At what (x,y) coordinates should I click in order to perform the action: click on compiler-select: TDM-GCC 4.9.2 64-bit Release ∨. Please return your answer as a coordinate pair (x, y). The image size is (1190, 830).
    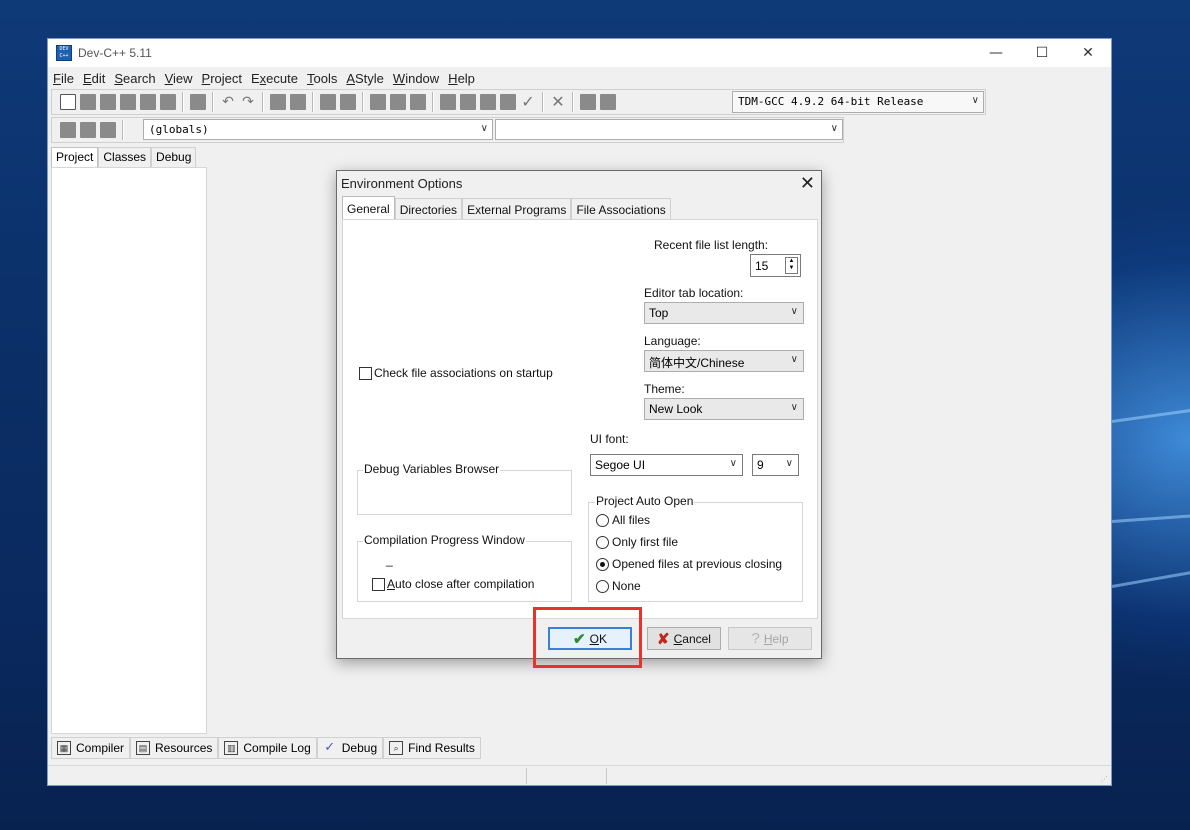
    Looking at the image, I should click on (858, 102).